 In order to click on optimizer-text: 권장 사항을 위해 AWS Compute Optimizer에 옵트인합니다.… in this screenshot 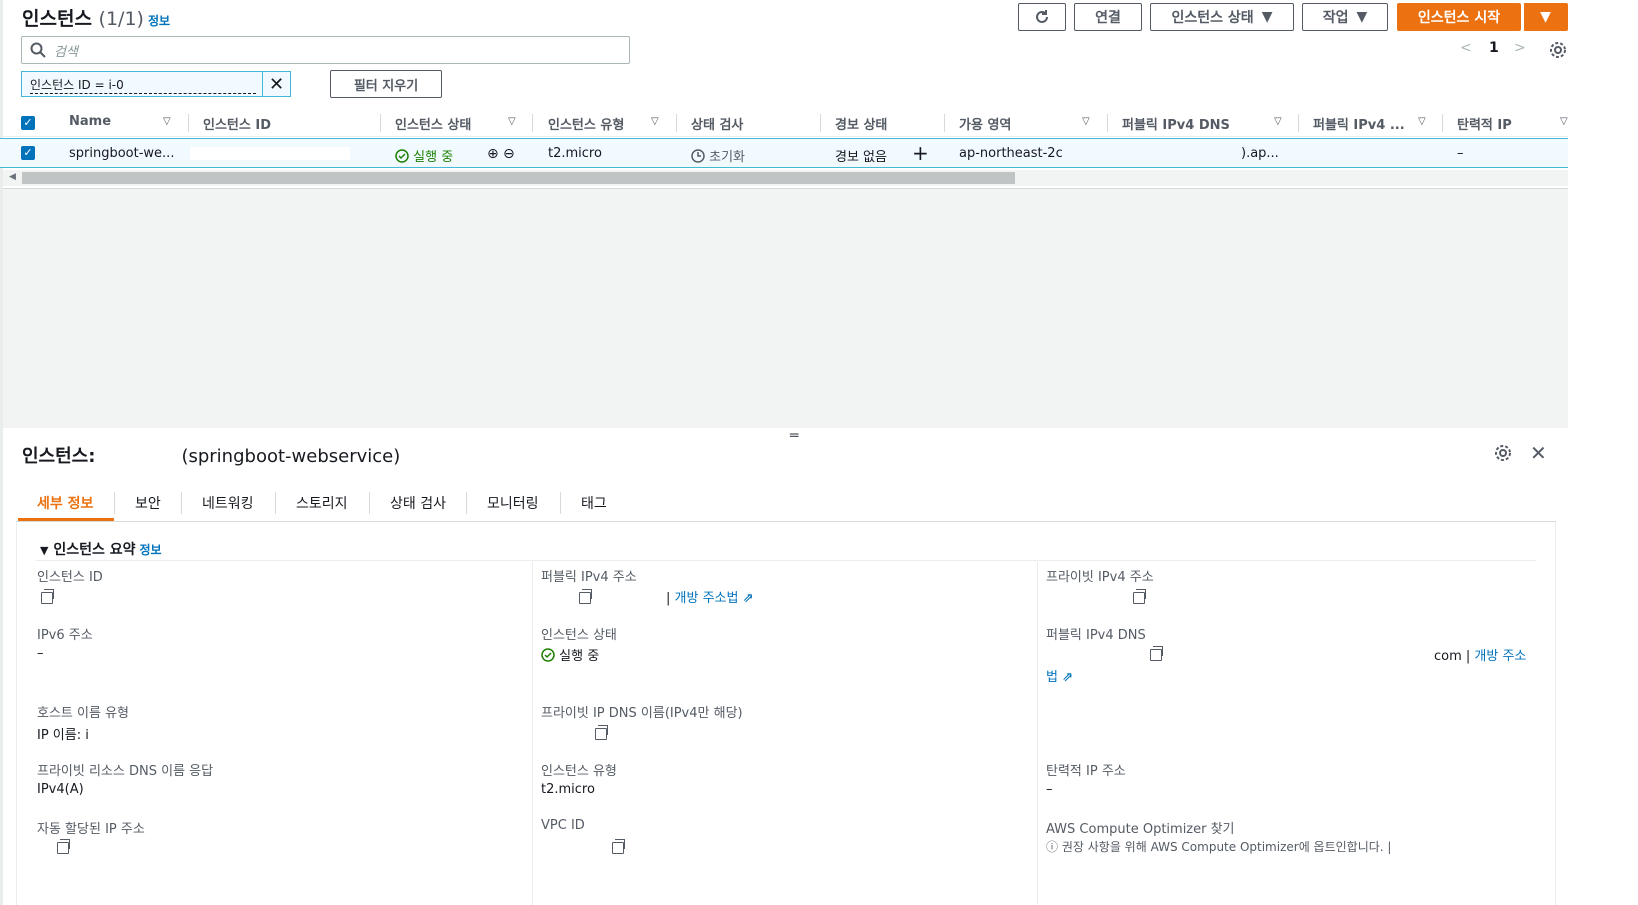, I will do `click(1226, 847)`.